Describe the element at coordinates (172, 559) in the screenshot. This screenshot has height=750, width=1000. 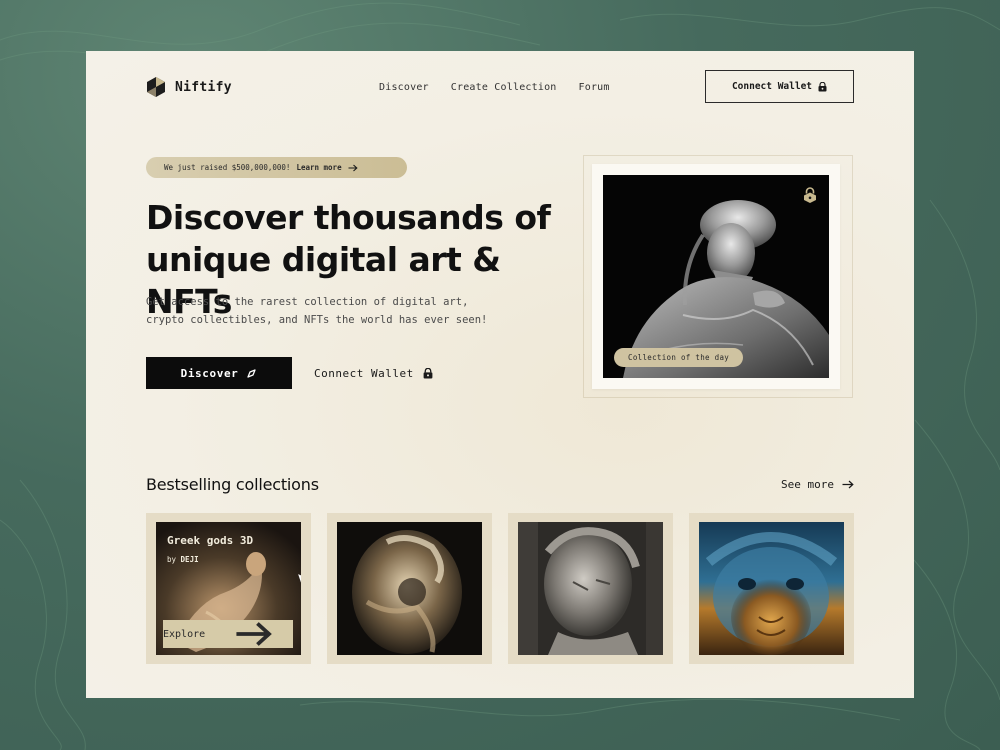
I see `collection-card-by-prefix: by` at that location.